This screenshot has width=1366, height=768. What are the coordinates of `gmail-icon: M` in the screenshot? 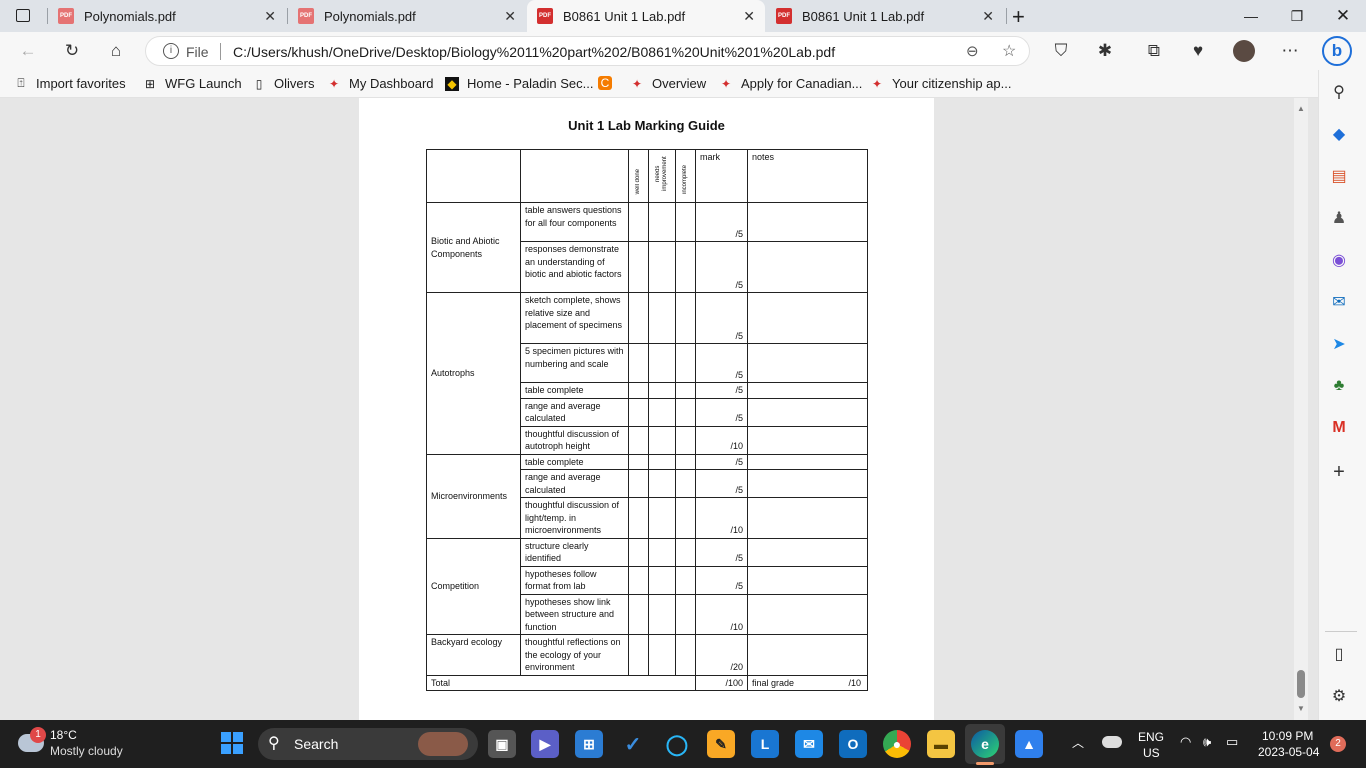 It's located at (1339, 428).